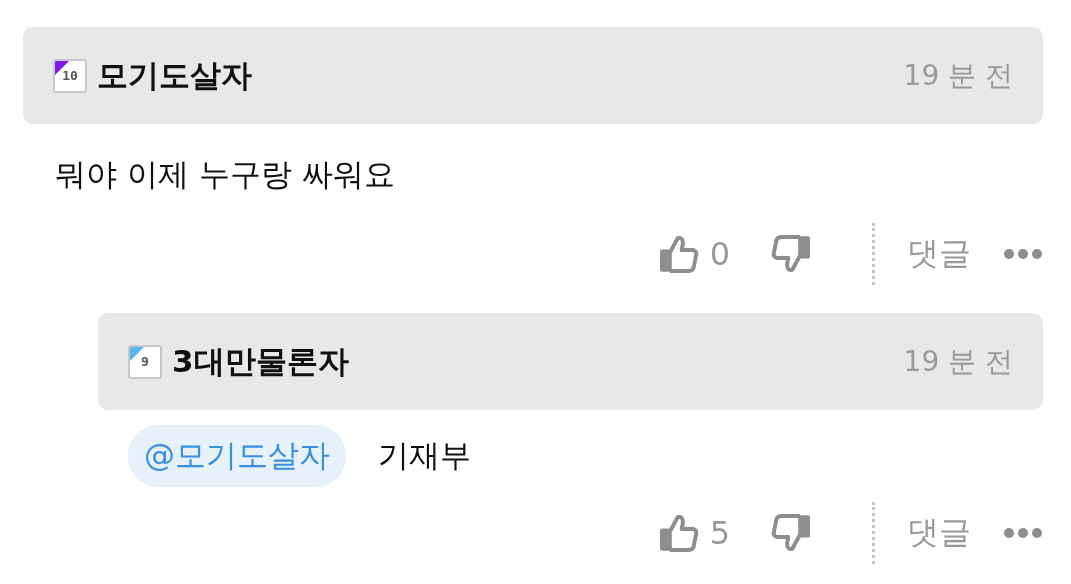 The image size is (1071, 584). I want to click on mention-tag: @모기도살자, so click(237, 456).